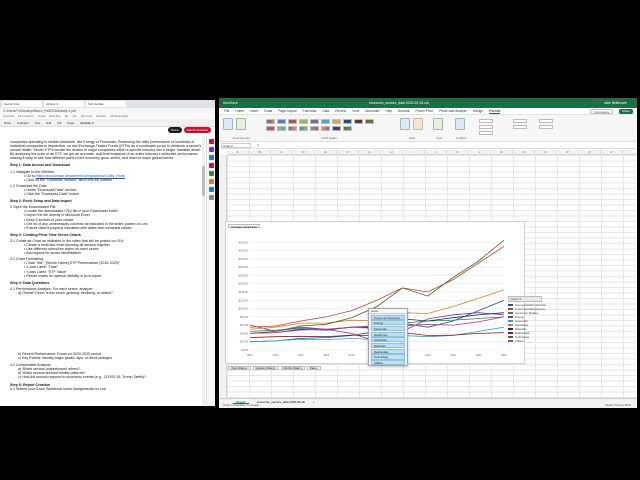 The height and width of the screenshot is (480, 640). I want to click on tab-data: Data, so click(325, 111).